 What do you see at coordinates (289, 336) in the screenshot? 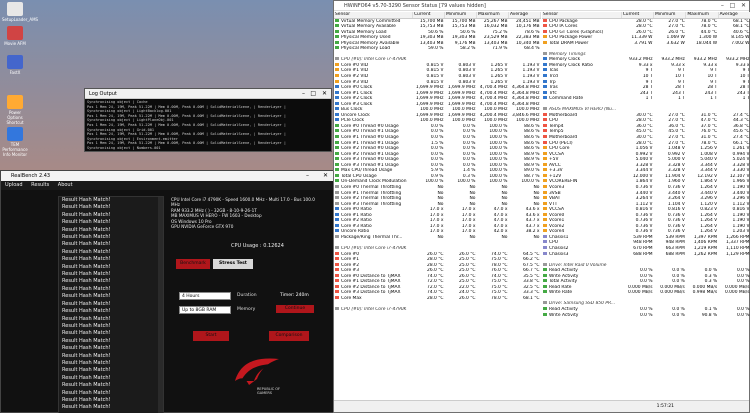
I see `comparison-button: Comparison` at bounding box center [289, 336].